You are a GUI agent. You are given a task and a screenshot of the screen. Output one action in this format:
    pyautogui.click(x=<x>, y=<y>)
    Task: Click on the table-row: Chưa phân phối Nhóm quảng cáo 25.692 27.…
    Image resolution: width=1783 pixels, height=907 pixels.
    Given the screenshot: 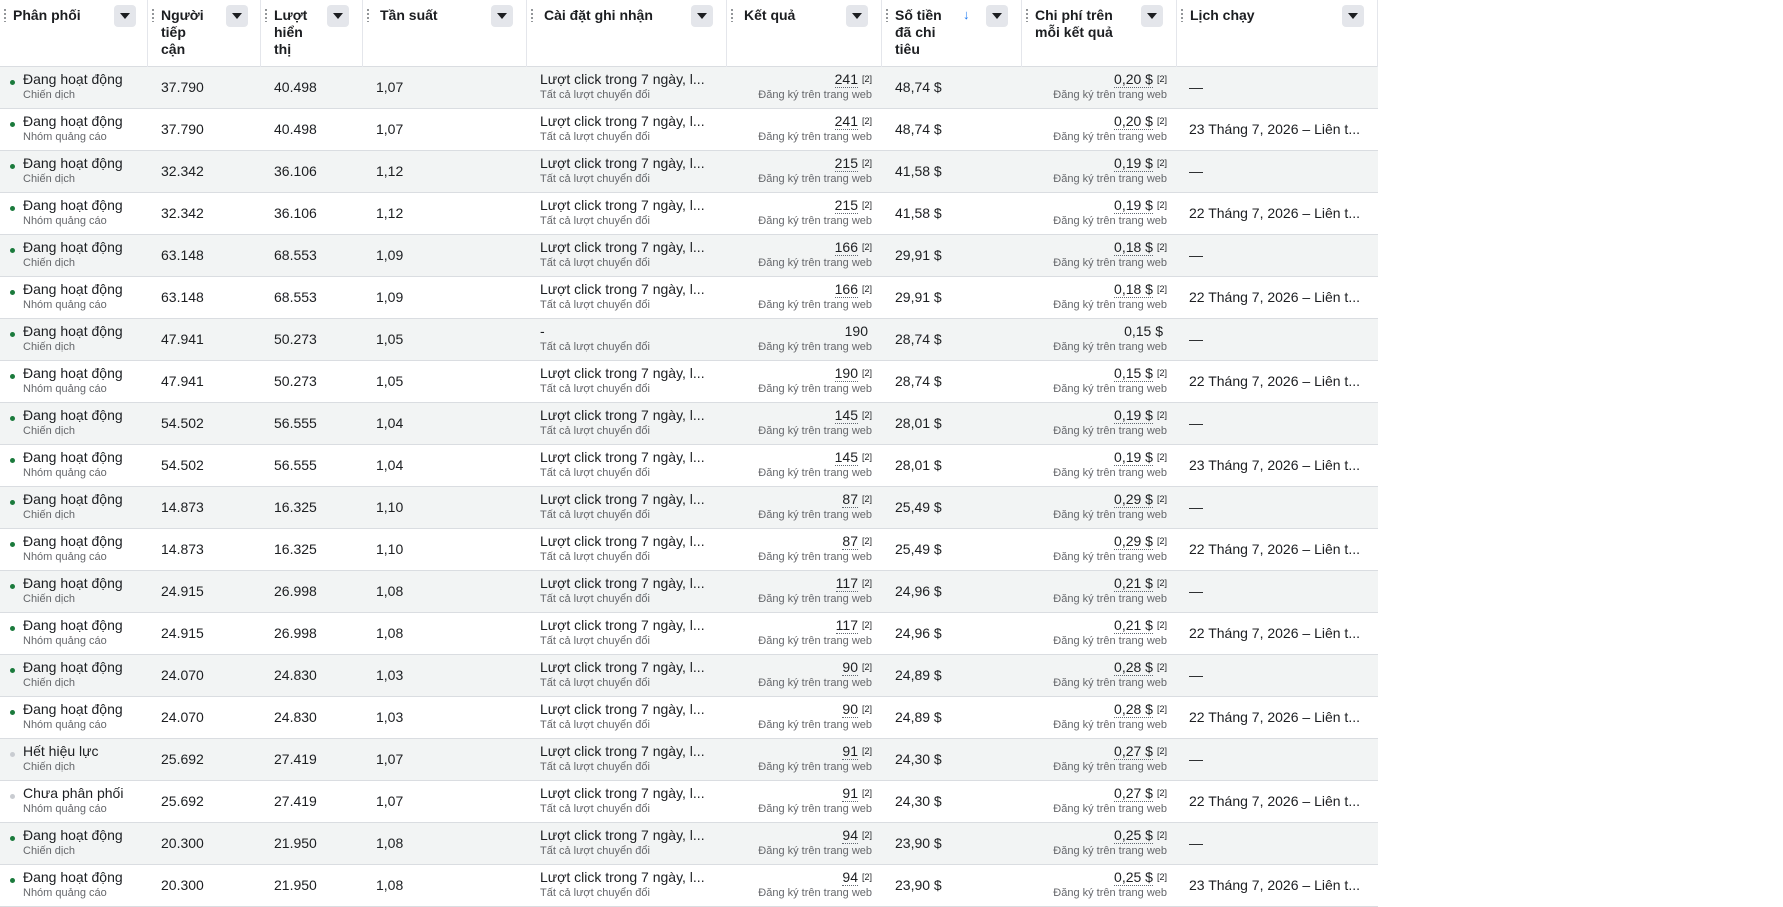 What is the action you would take?
    pyautogui.click(x=689, y=802)
    